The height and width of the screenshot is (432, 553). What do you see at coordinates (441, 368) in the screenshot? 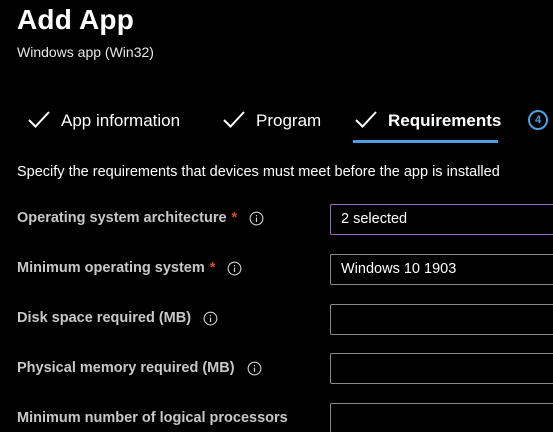
I see `physical-memory-input` at bounding box center [441, 368].